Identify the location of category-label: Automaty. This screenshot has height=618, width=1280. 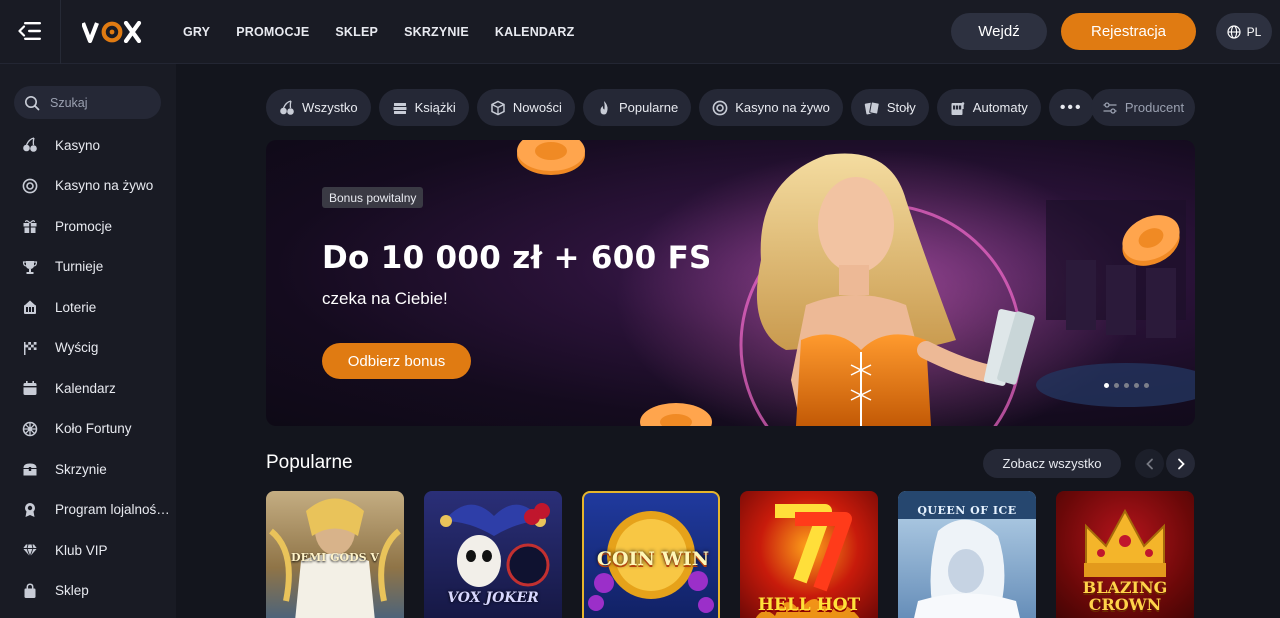
(1000, 107).